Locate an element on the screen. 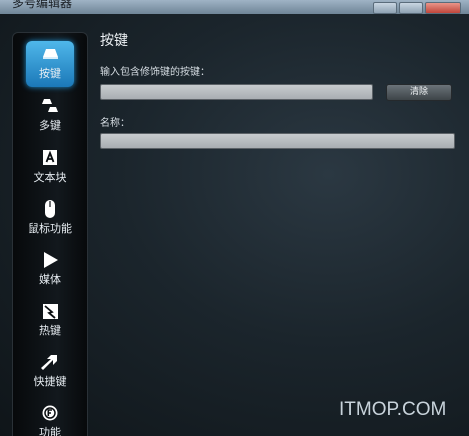 The width and height of the screenshot is (469, 436). multi-key-icon is located at coordinates (50, 105).